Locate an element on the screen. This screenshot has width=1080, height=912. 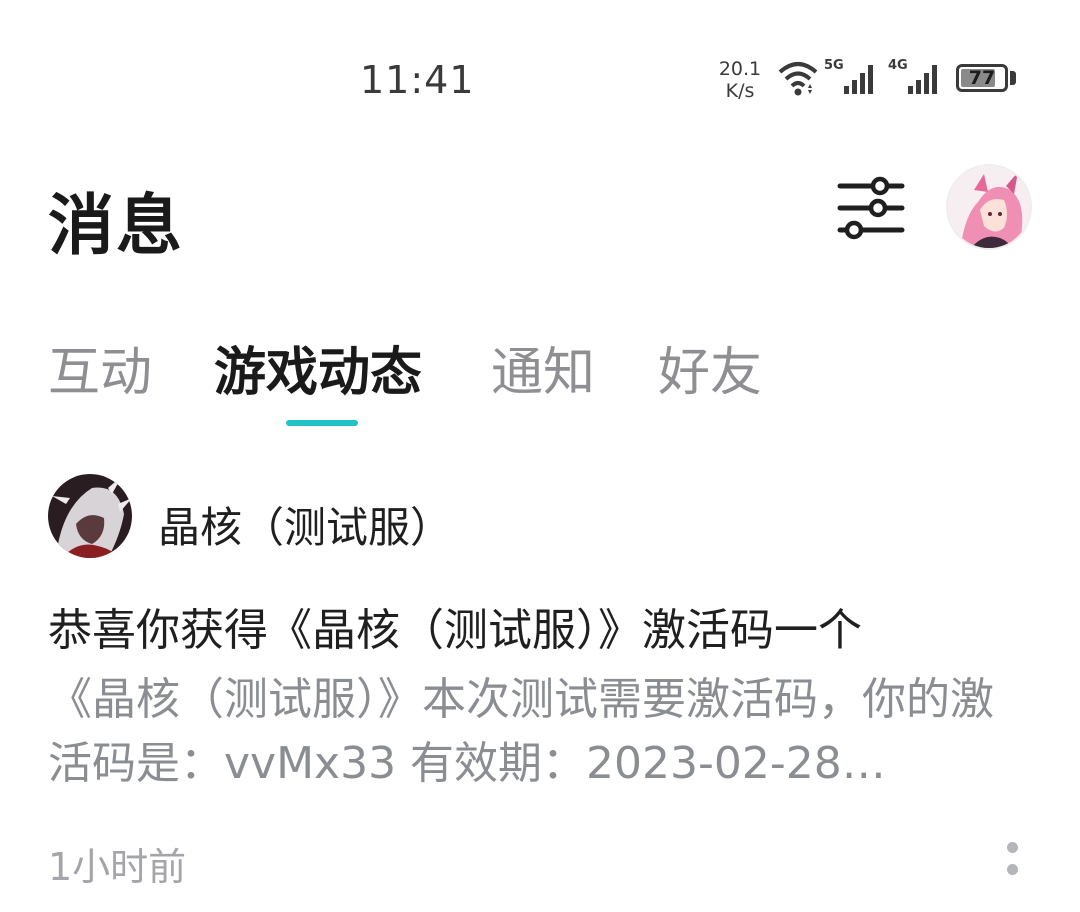
message-title: 恭喜你获得《晶核（测试服）》激活码一个 is located at coordinates (455, 626).